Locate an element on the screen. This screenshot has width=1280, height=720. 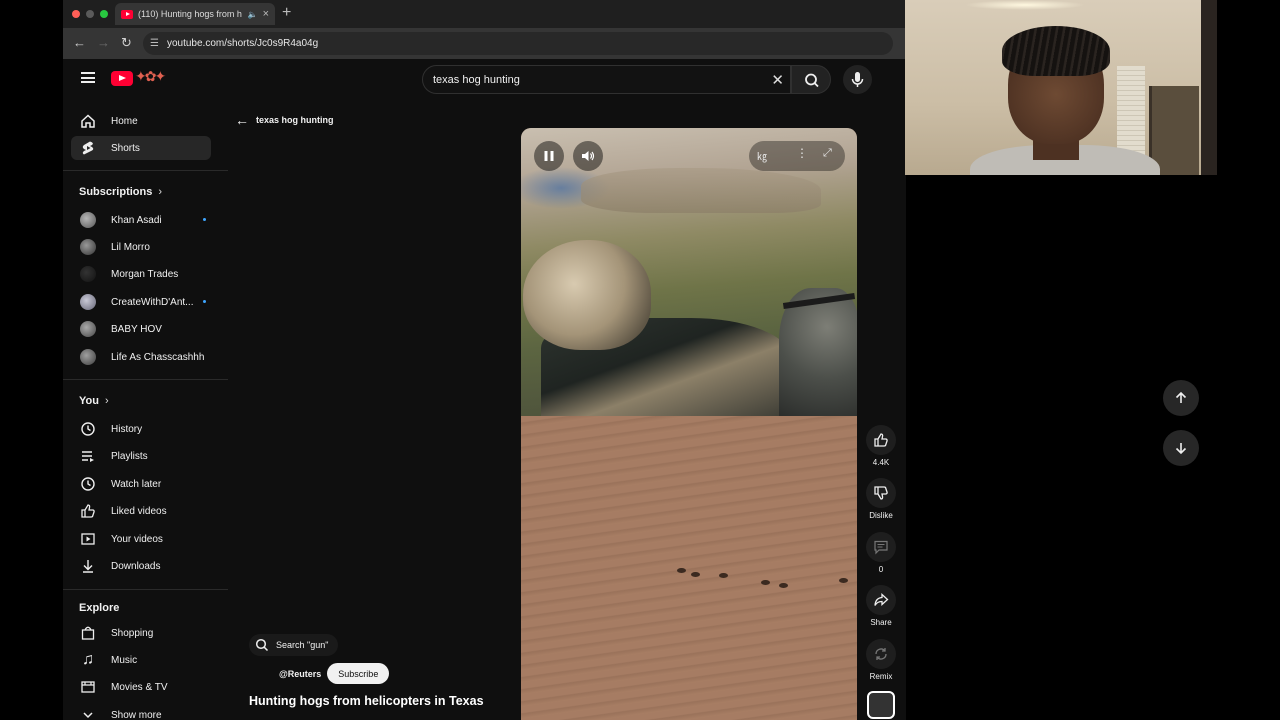
minimize-window-button is located at coordinates (90, 14).